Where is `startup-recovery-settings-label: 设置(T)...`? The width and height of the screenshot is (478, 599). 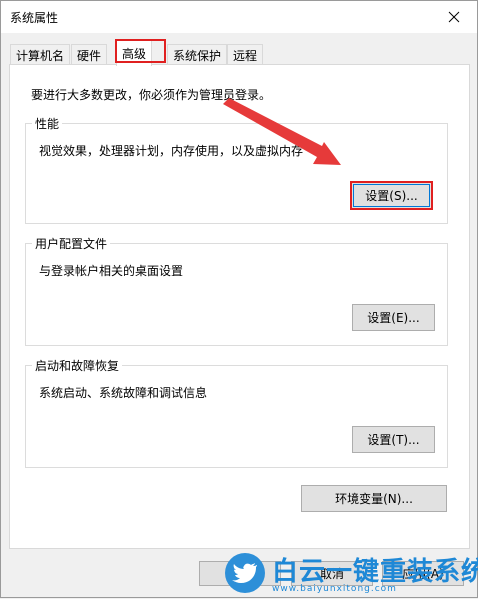
startup-recovery-settings-label: 设置(T)... is located at coordinates (393, 440).